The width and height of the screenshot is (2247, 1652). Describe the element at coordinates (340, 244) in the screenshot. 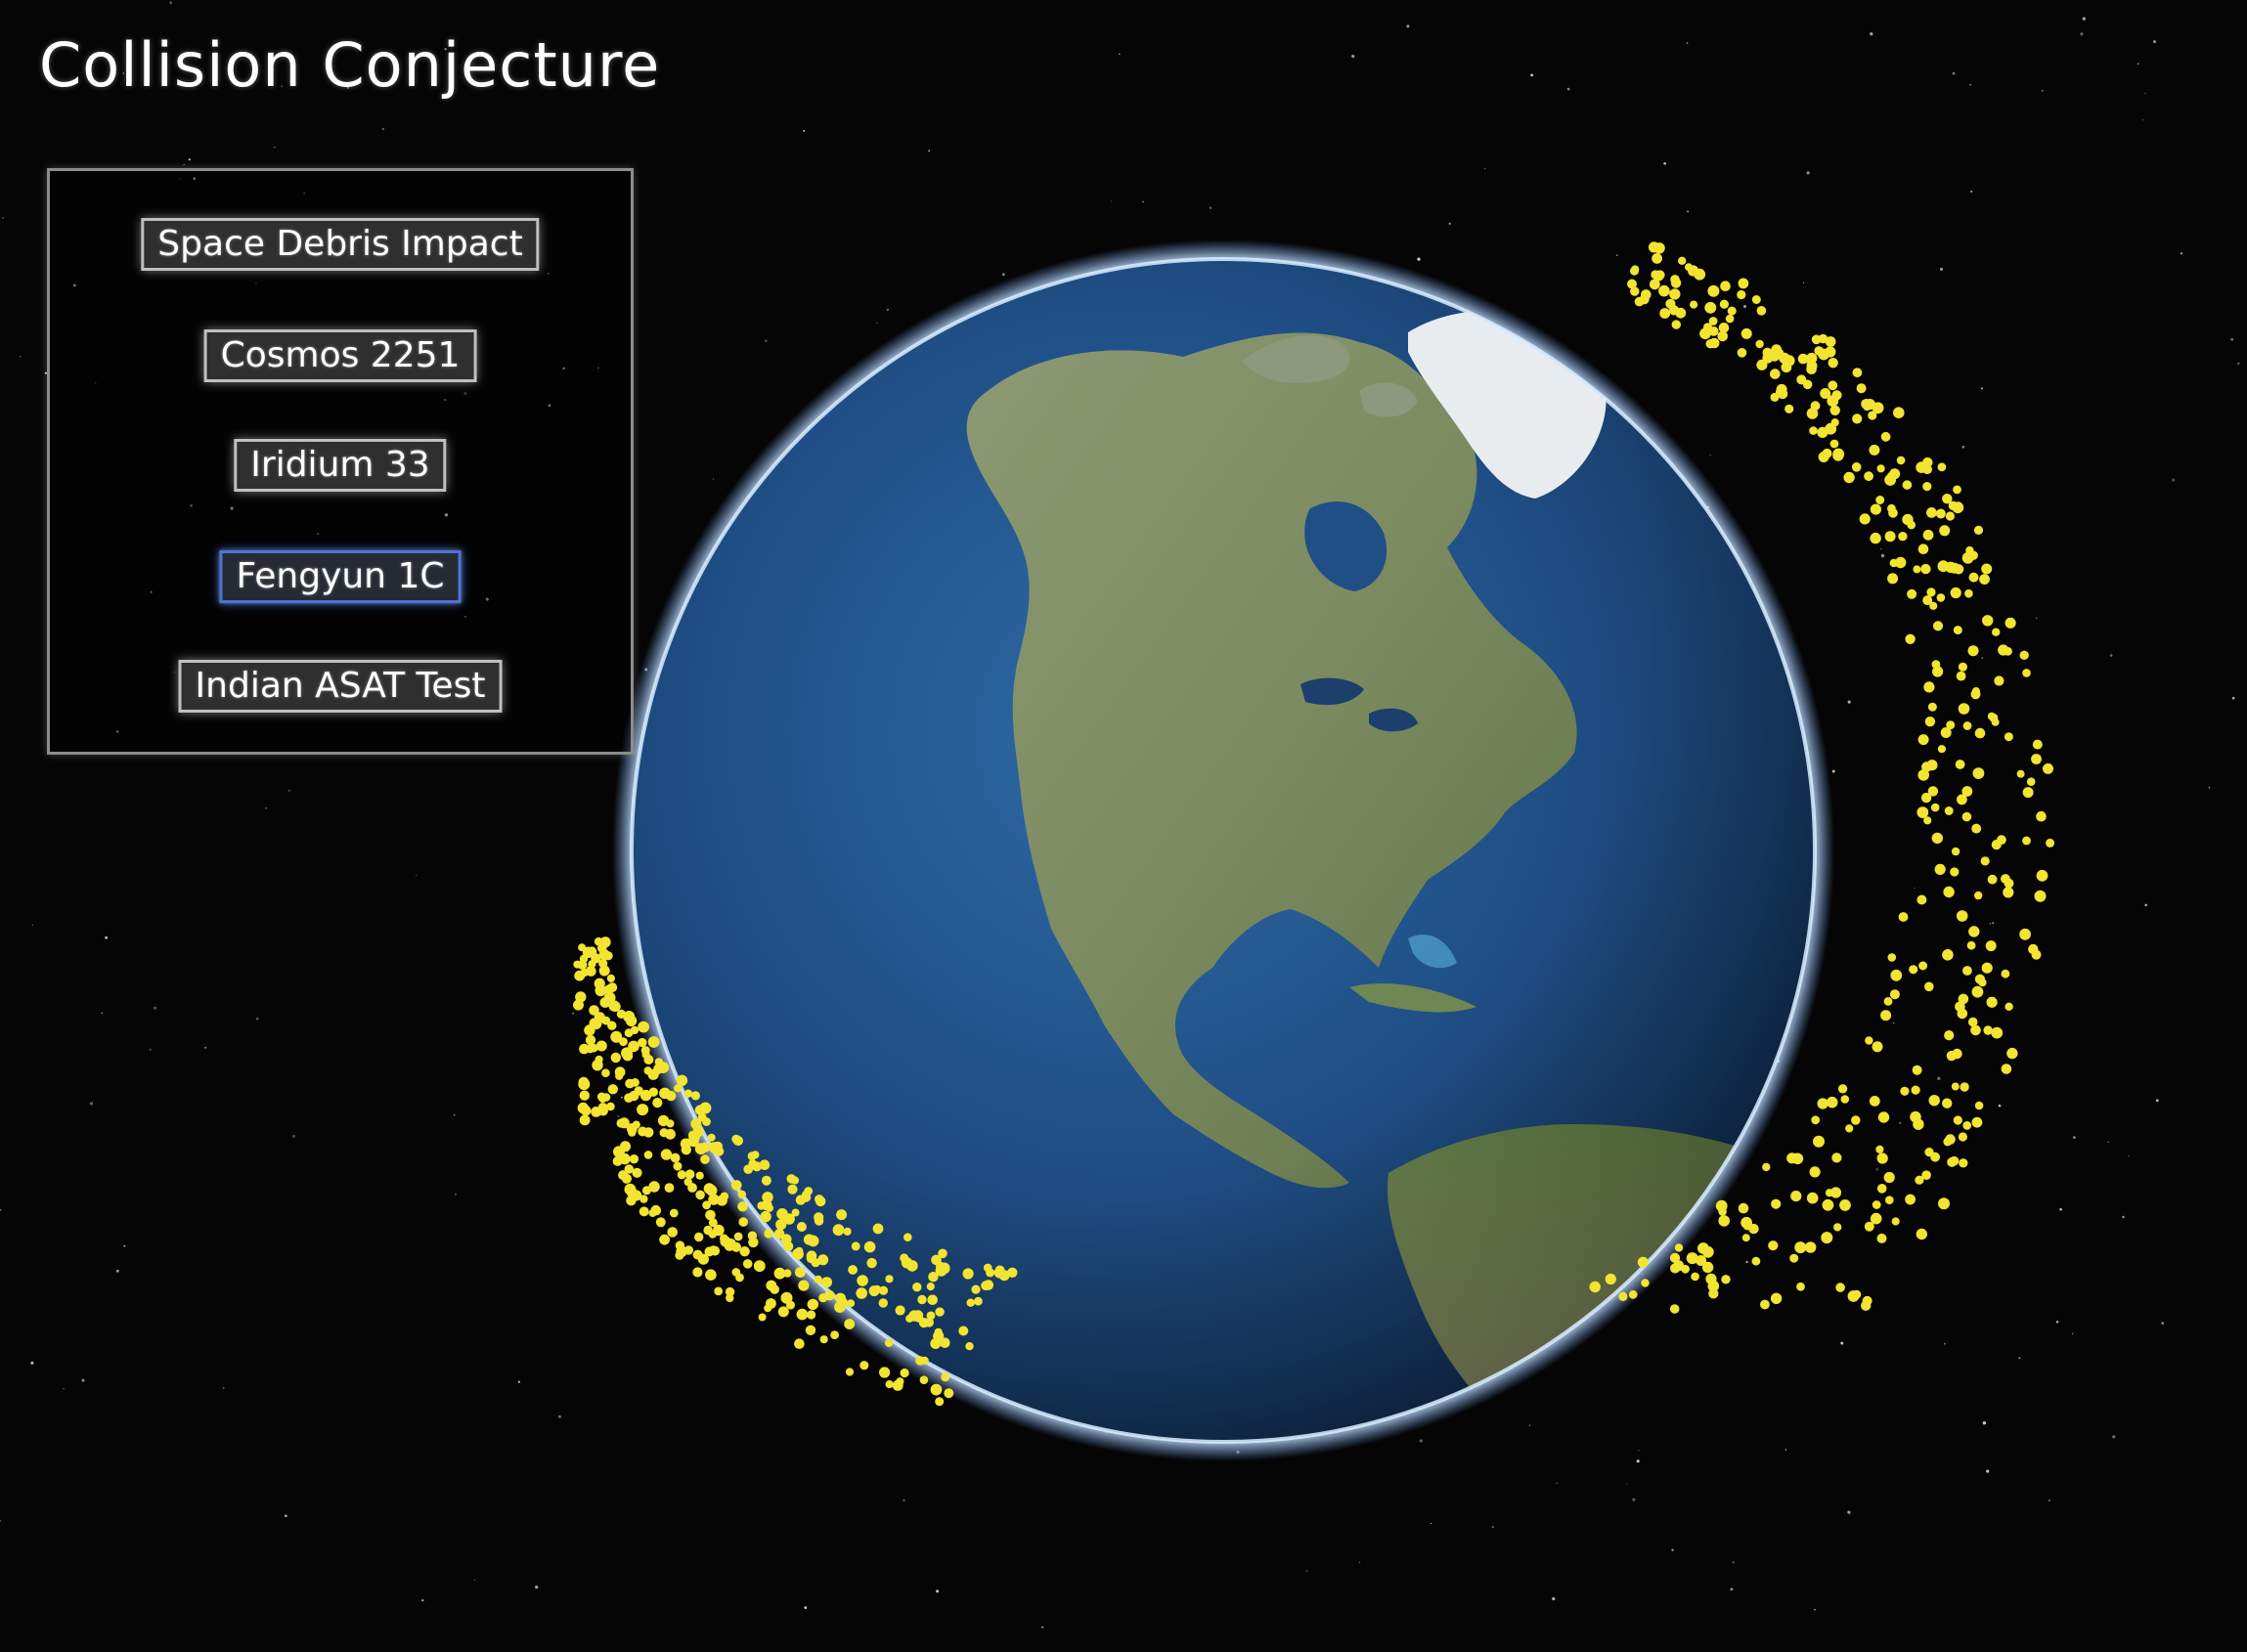

I see `space-debris-impact-button: Space Debris Impact` at that location.